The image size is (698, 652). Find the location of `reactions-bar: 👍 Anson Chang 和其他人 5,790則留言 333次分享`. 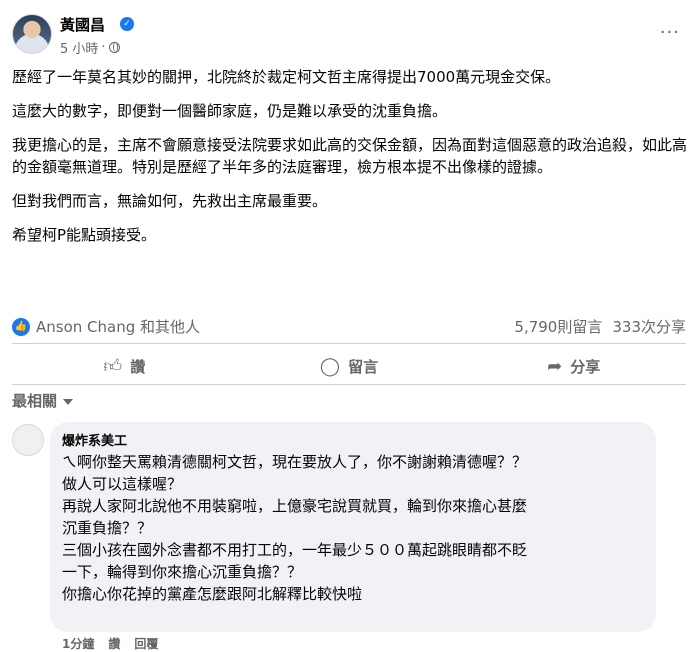

reactions-bar: 👍 Anson Chang 和其他人 5,790則留言 333次分享 is located at coordinates (349, 327).